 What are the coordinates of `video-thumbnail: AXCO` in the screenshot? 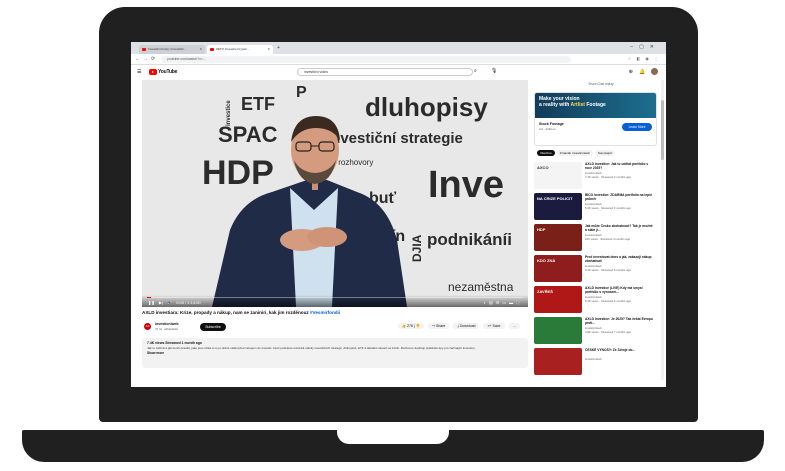 It's located at (558, 175).